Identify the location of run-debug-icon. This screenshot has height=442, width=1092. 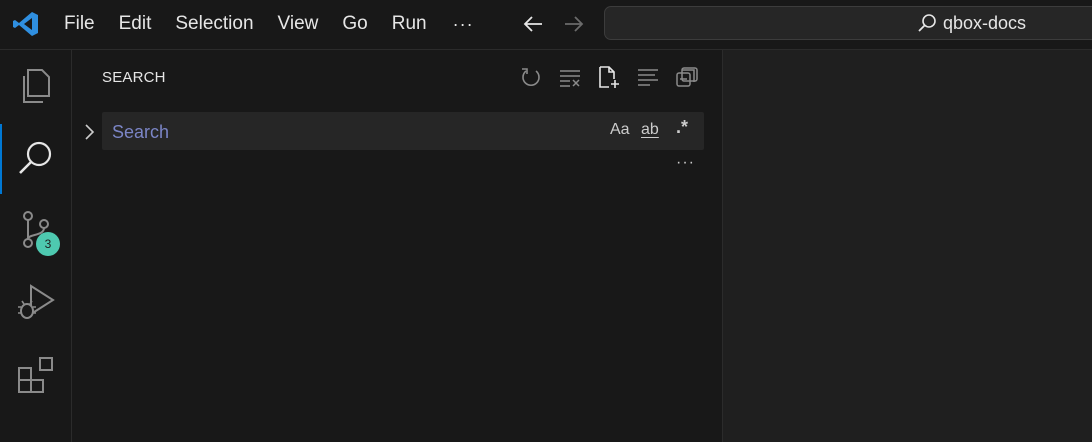
(36, 301).